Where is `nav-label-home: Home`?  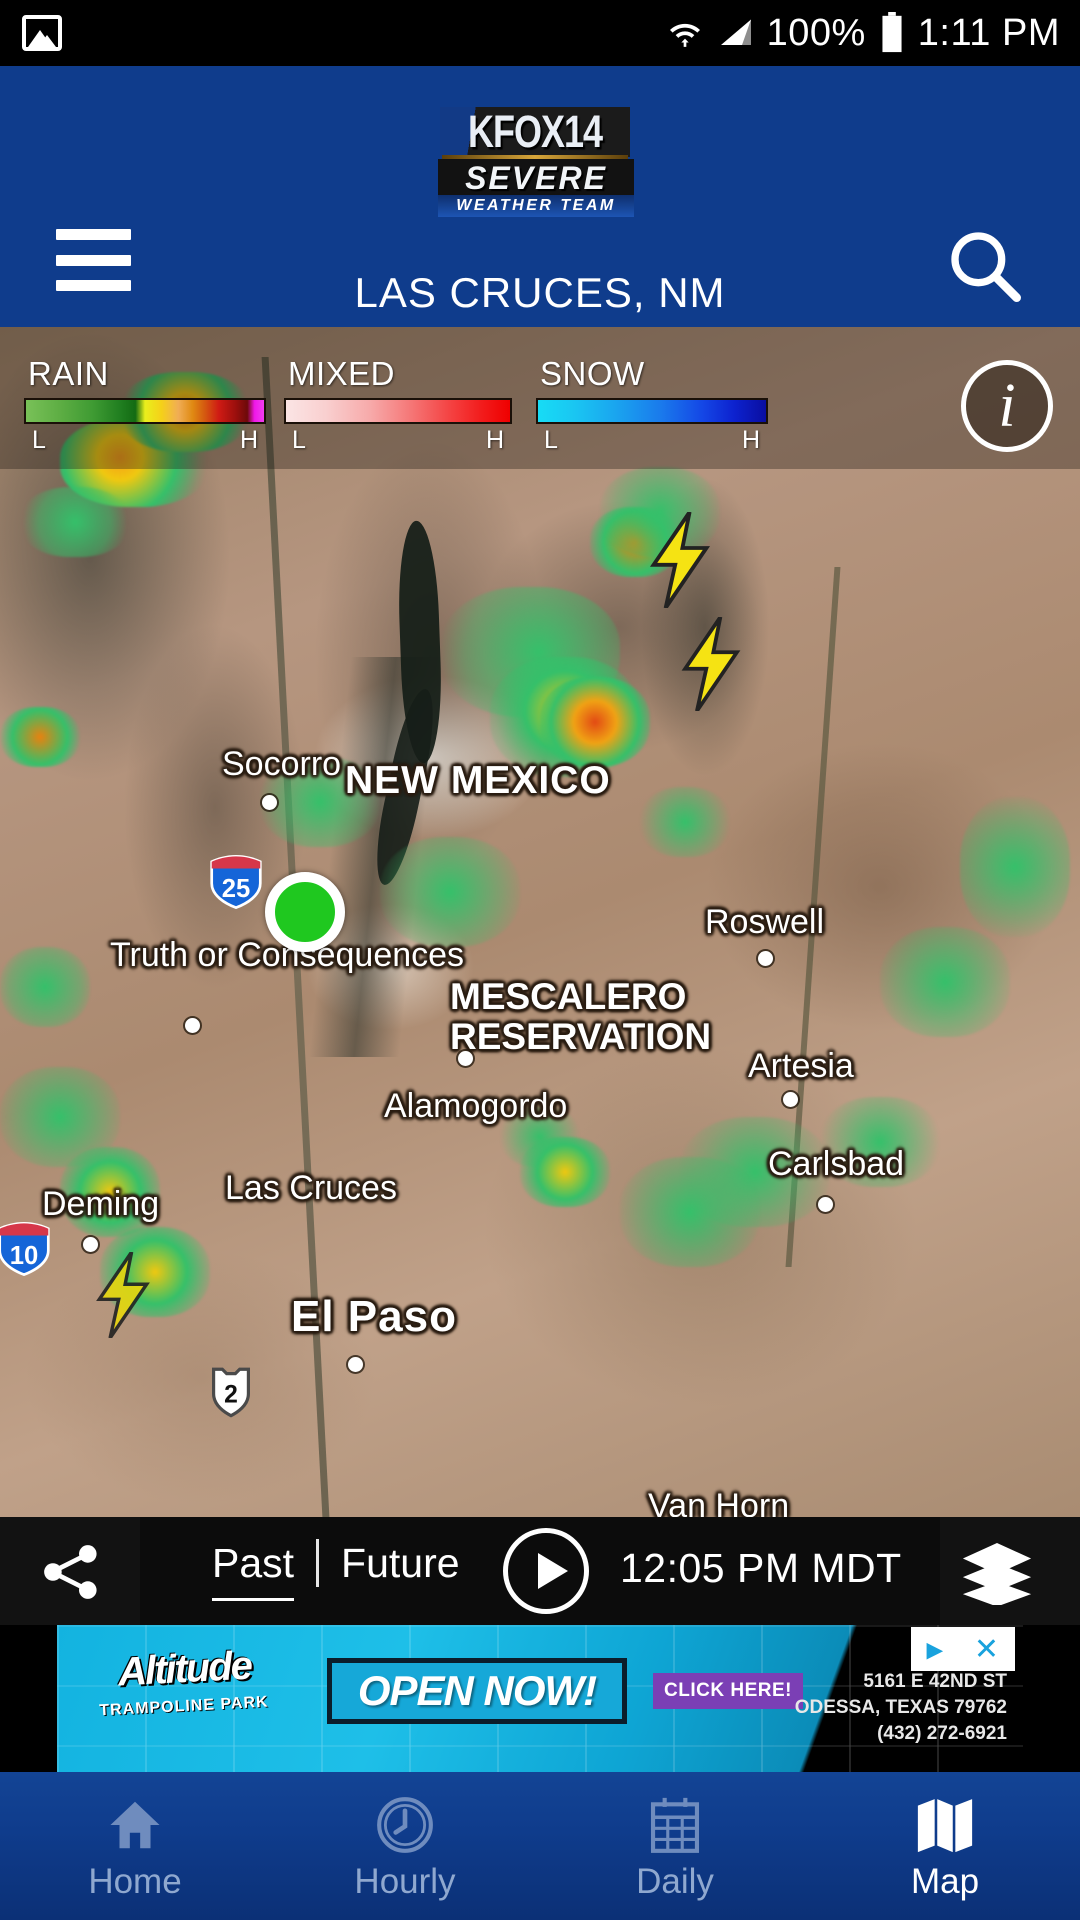 nav-label-home: Home is located at coordinates (135, 1881).